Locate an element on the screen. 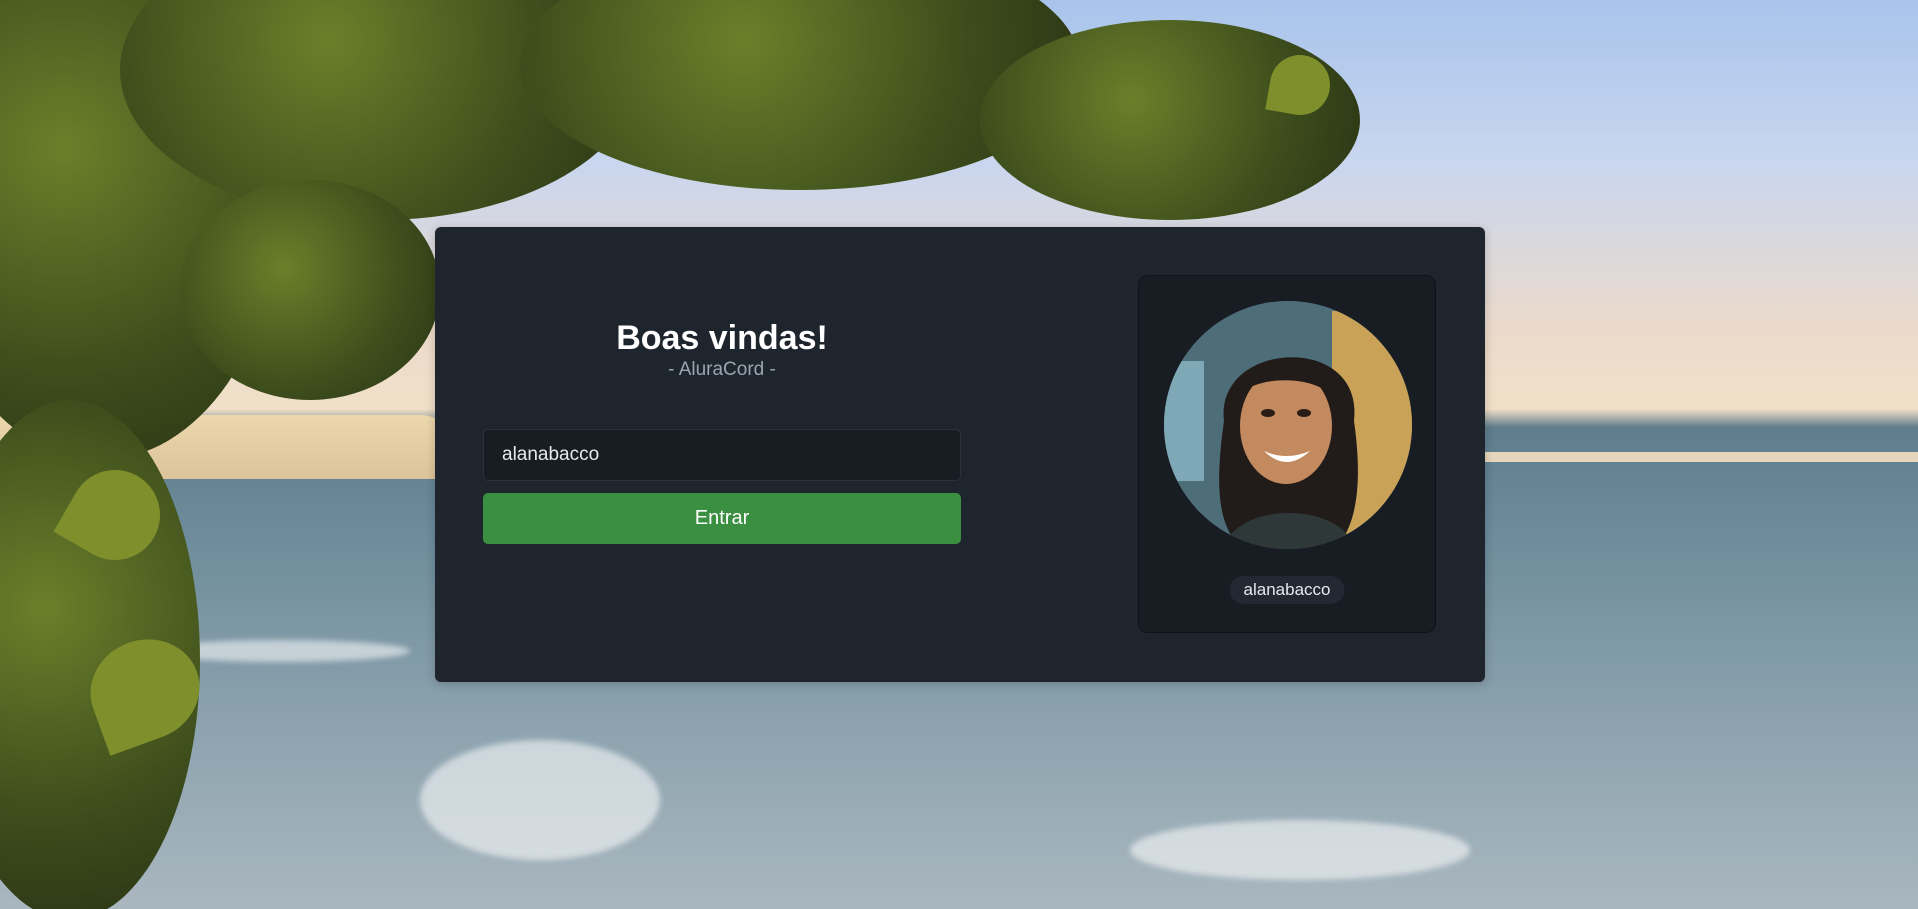  profile-panel: alanabacco is located at coordinates (1287, 454).